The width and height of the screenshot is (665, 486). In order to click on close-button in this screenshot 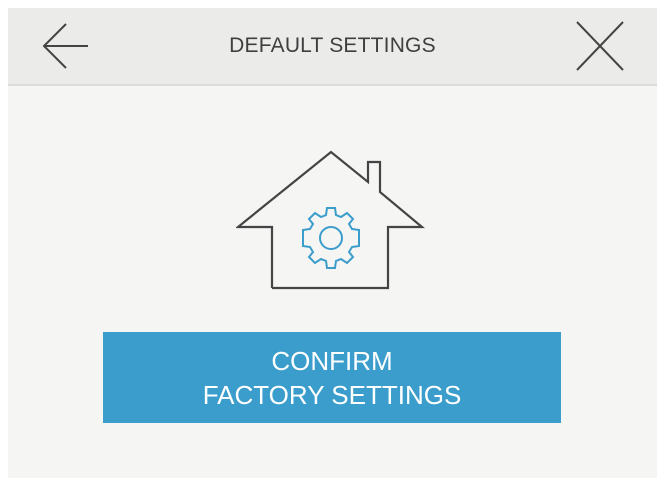, I will do `click(600, 46)`.